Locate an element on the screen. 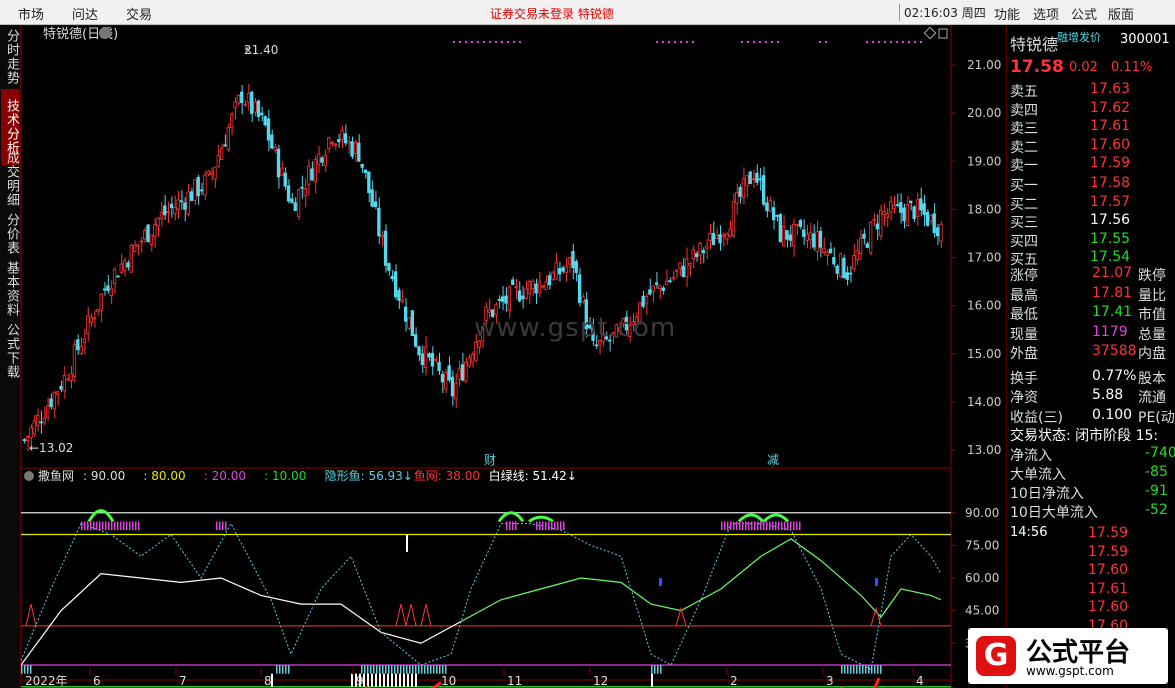 This screenshot has width=1175, height=688. tab-trades: 成交明细 is located at coordinates (10, 179).